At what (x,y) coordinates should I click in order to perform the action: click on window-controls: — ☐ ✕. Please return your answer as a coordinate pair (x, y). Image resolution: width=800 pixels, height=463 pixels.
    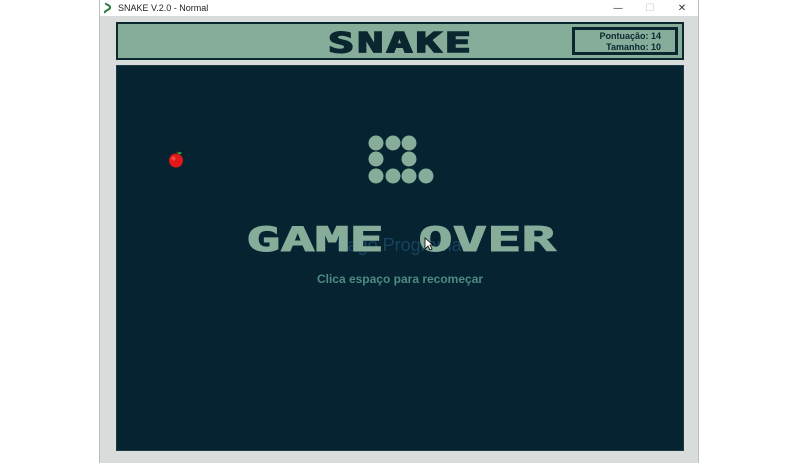
    Looking at the image, I should click on (650, 8).